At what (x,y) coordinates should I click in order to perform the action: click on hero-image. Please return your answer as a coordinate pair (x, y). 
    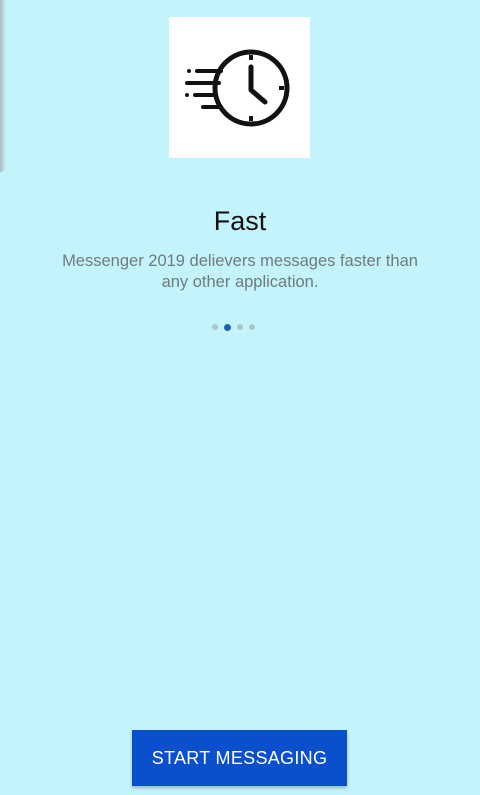
    Looking at the image, I should click on (239, 87).